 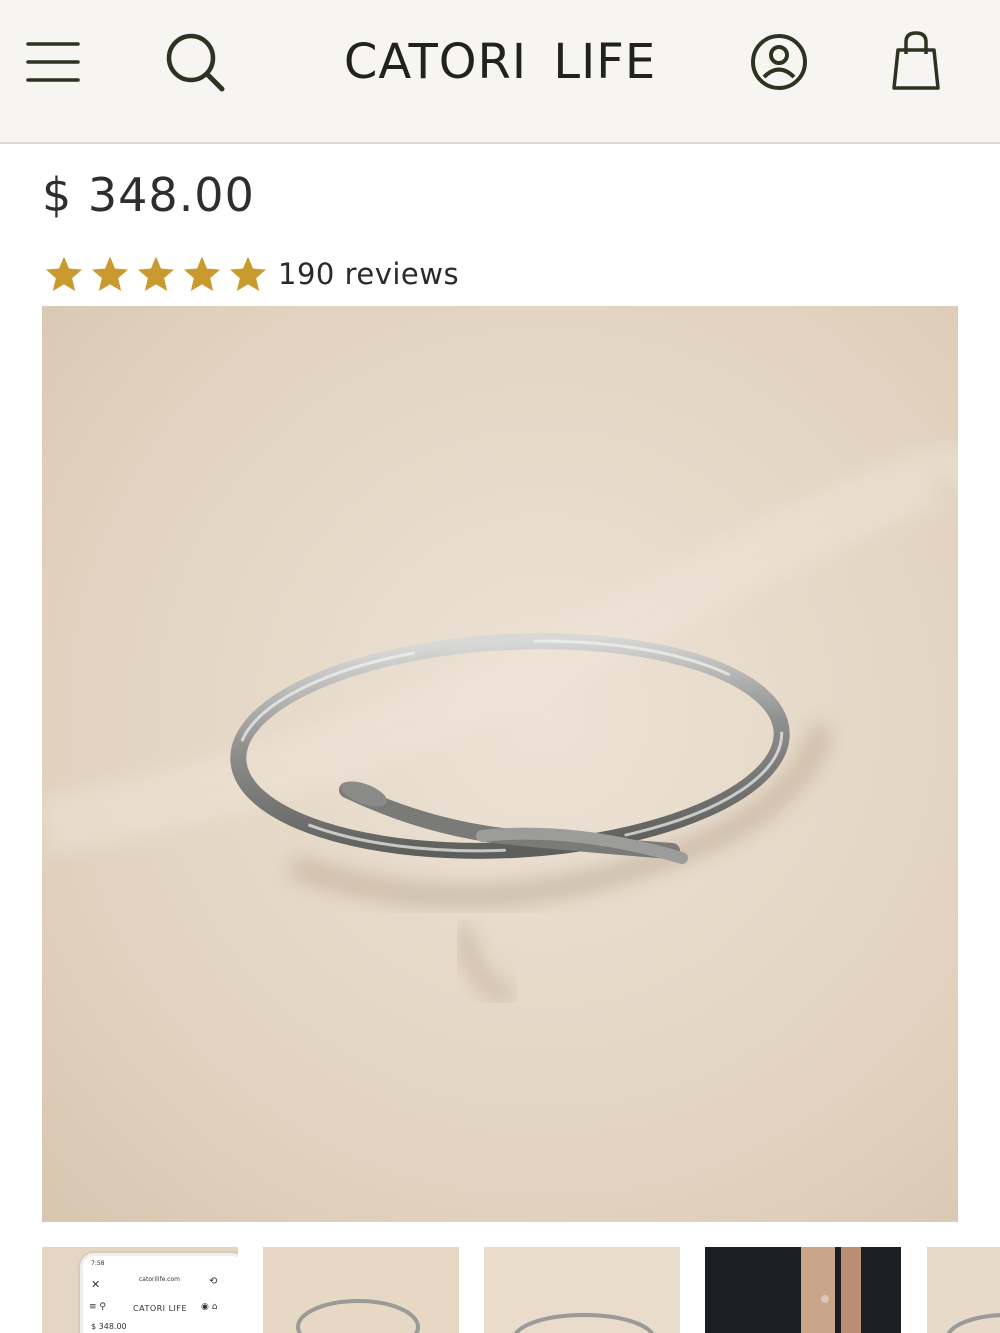 What do you see at coordinates (160, 1308) in the screenshot?
I see `thumbnail-logo: CATORI LIFE` at bounding box center [160, 1308].